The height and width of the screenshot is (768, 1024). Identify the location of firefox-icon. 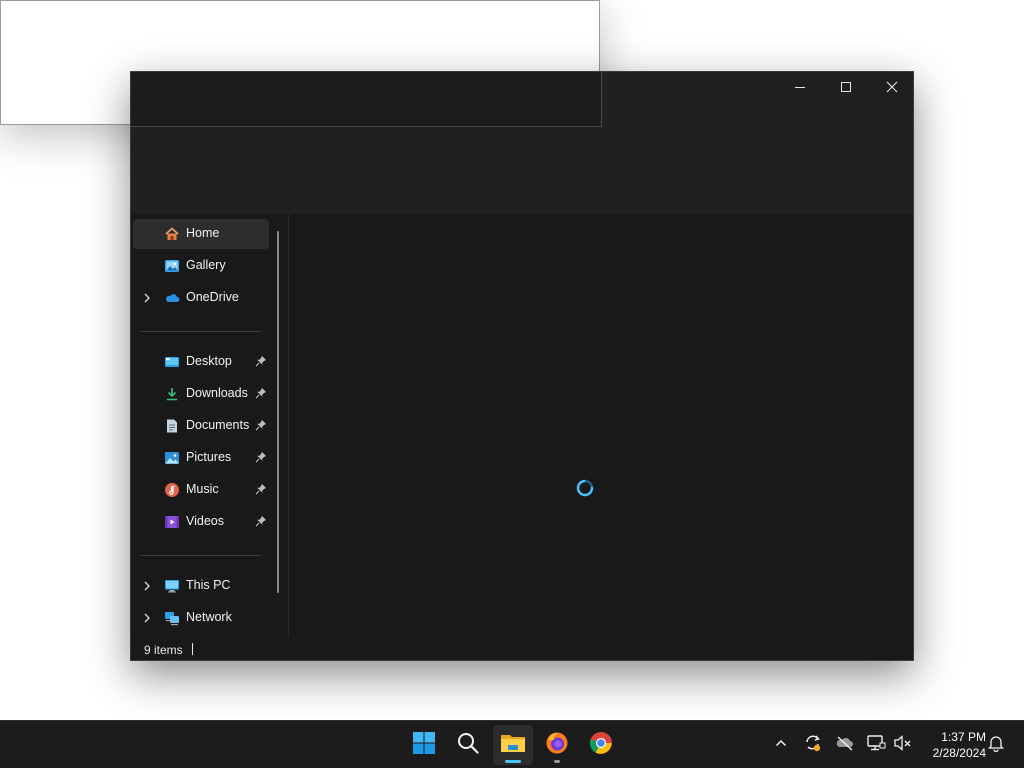
(557, 745).